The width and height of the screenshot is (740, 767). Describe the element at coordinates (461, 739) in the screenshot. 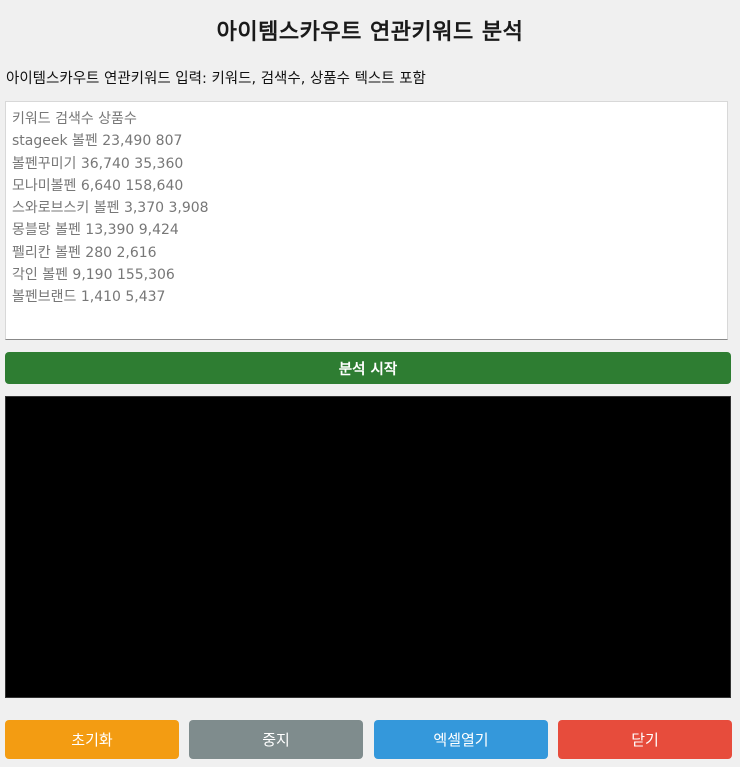

I see `open-excel-button: 엑셀열기` at that location.